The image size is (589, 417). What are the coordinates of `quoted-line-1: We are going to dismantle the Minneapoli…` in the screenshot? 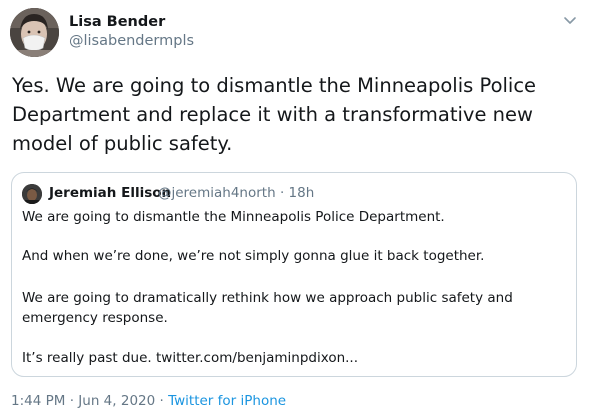 It's located at (233, 217).